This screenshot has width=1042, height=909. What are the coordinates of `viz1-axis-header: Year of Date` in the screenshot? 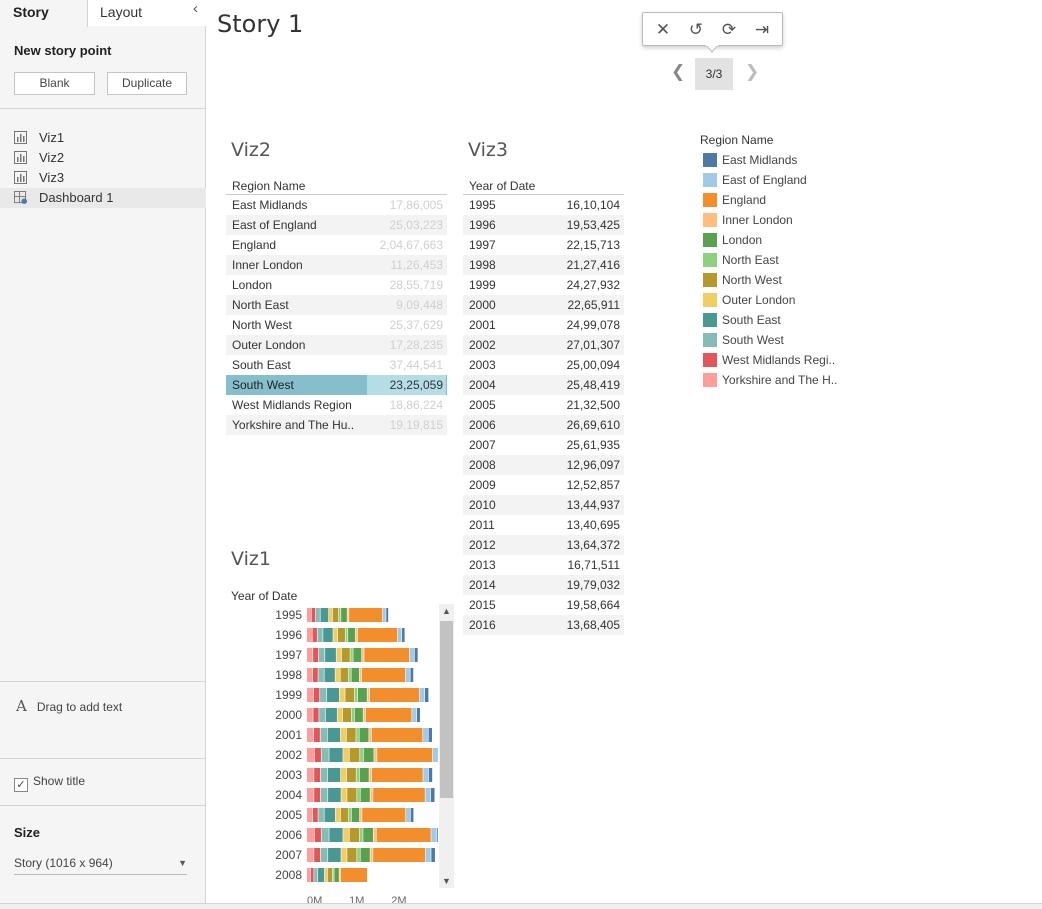 It's located at (264, 596).